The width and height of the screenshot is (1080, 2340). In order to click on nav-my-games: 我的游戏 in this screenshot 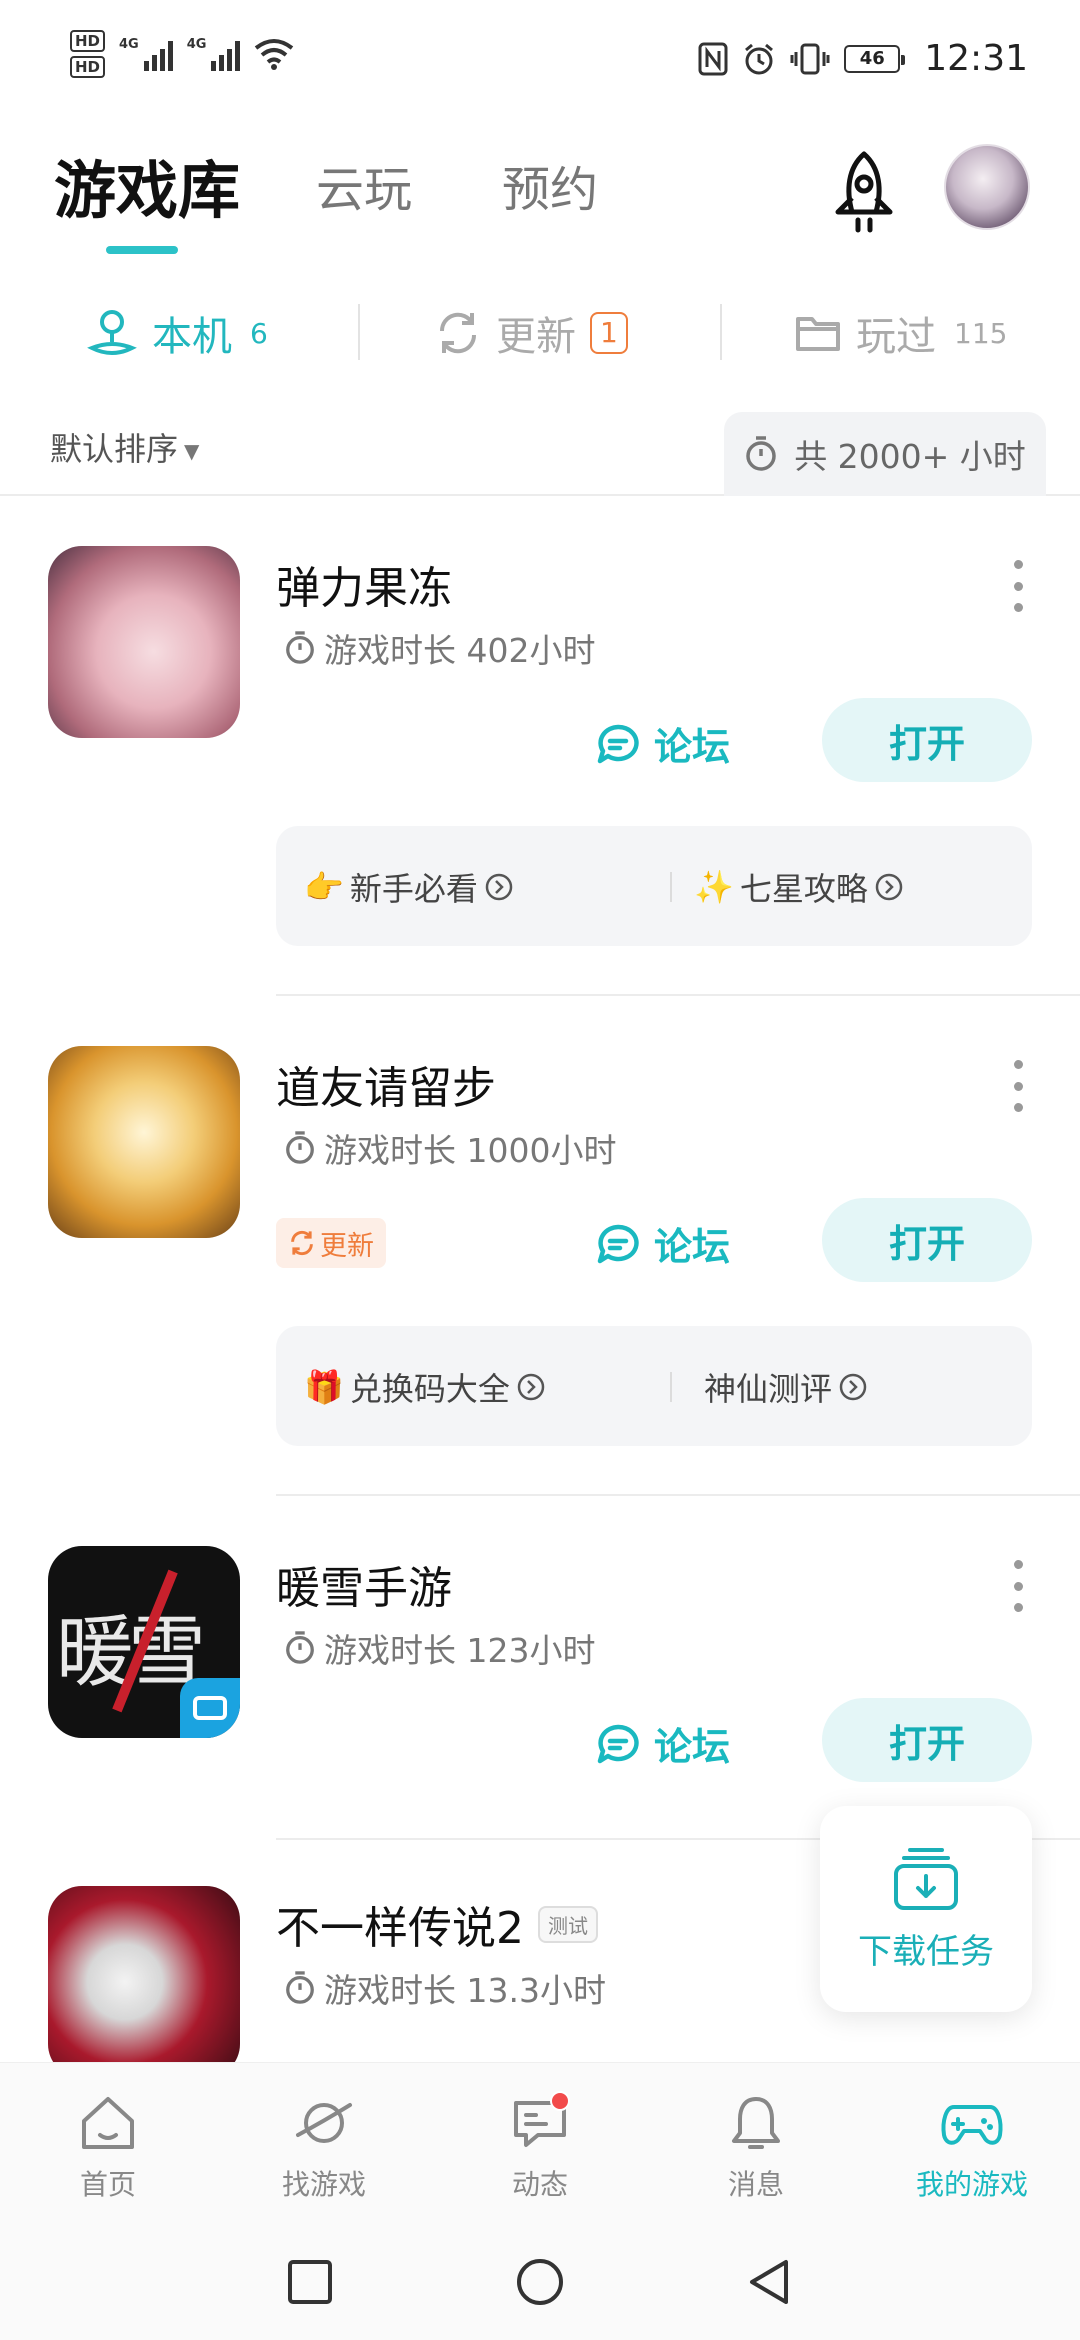, I will do `click(972, 2147)`.